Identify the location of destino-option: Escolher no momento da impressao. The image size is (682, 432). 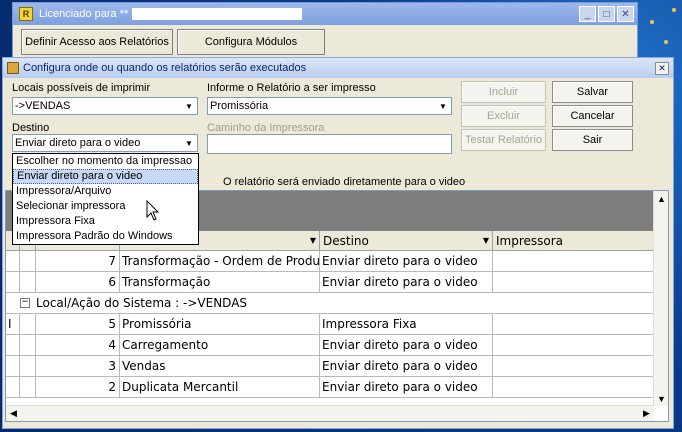
(105, 161).